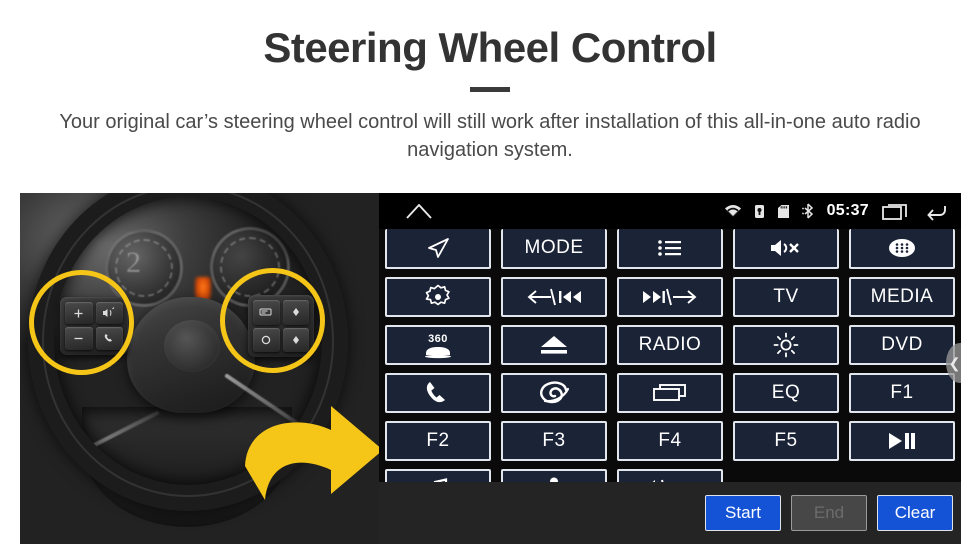 This screenshot has width=980, height=544. What do you see at coordinates (554, 345) in the screenshot?
I see `button-eject` at bounding box center [554, 345].